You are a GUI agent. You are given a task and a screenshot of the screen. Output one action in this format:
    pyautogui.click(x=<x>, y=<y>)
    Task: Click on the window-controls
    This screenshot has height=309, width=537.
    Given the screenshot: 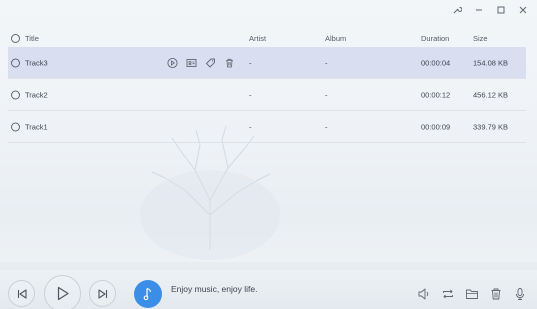 What is the action you would take?
    pyautogui.click(x=490, y=10)
    